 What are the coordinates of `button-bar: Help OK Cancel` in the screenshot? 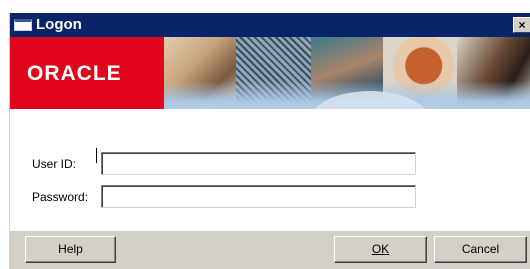 It's located at (270, 249).